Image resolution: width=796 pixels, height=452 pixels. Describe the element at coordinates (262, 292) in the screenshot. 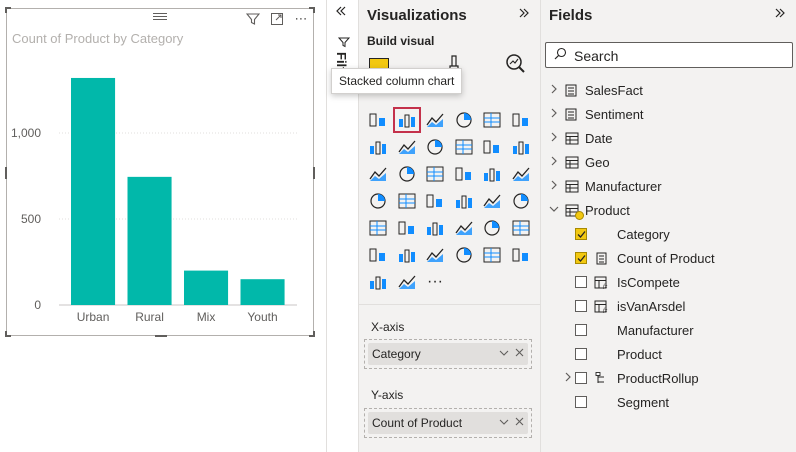

I see `bar-youth` at that location.